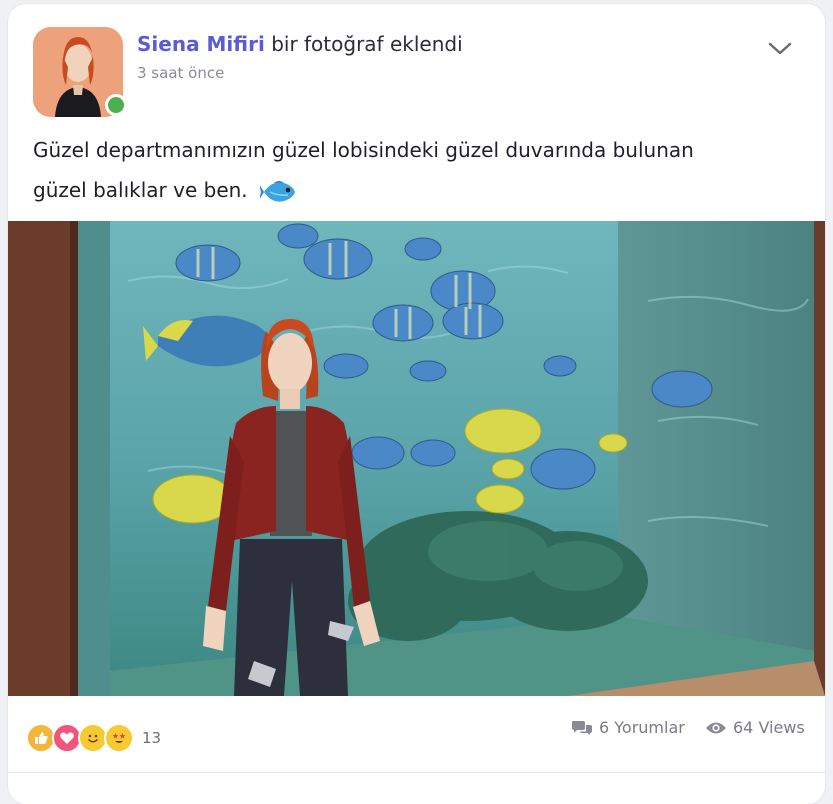 The width and height of the screenshot is (833, 804). What do you see at coordinates (716, 727) in the screenshot?
I see `eye-icon` at bounding box center [716, 727].